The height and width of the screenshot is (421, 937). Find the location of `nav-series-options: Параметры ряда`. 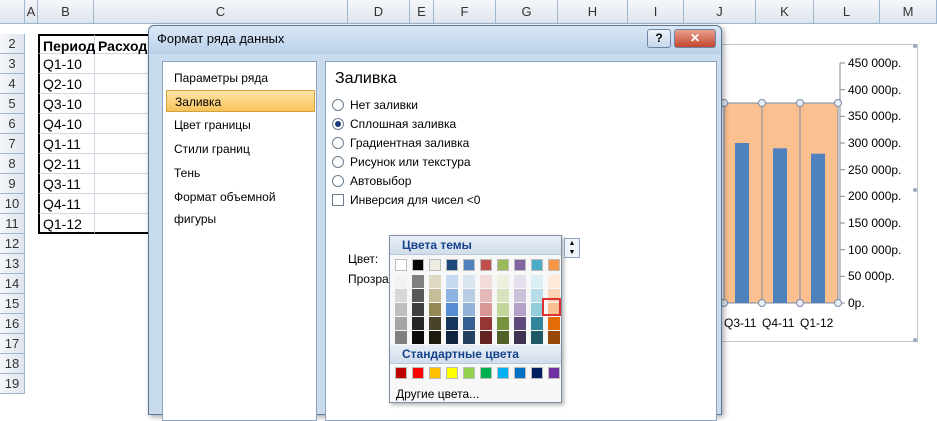

nav-series-options: Параметры ряда is located at coordinates (240, 78).